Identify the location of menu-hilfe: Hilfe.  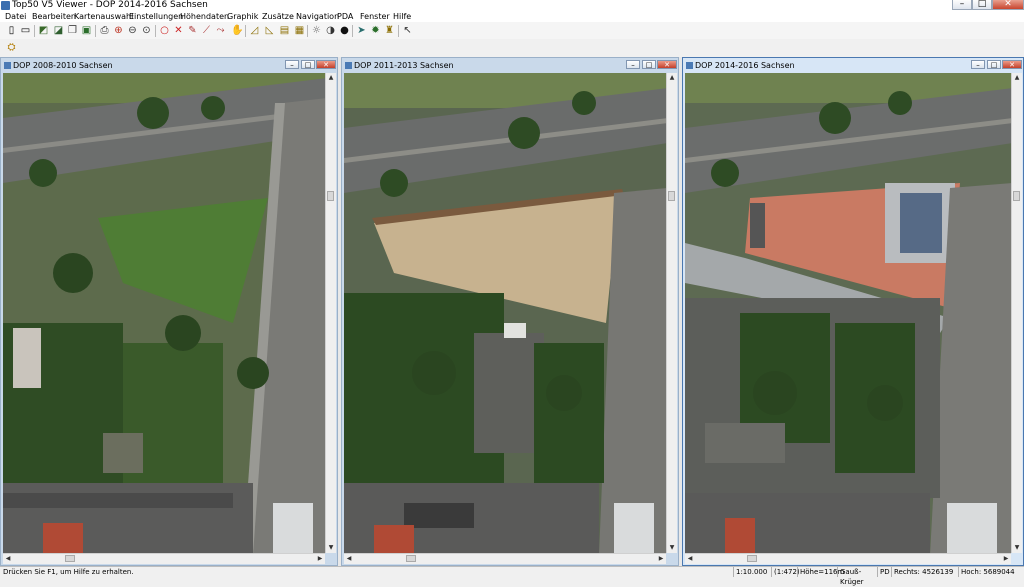
(402, 16).